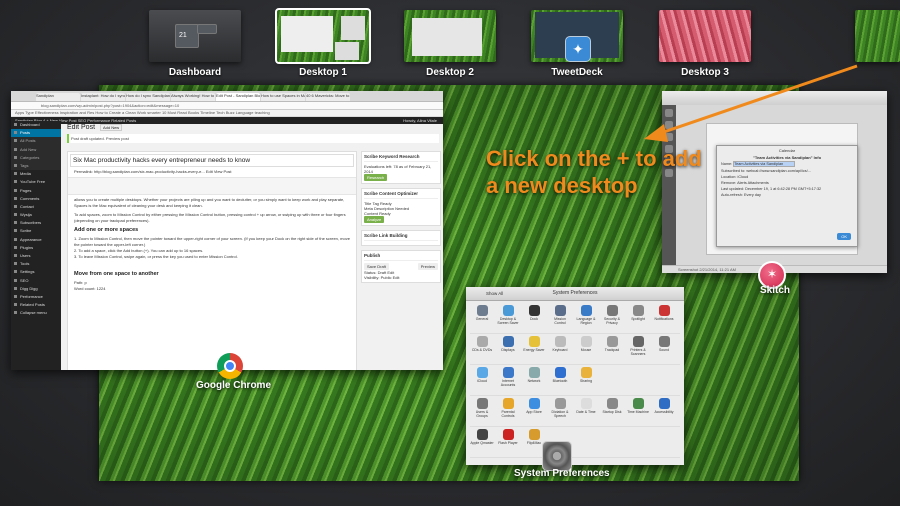 The height and width of the screenshot is (506, 900). I want to click on preference-pane: Security & Privacy, so click(612, 317).